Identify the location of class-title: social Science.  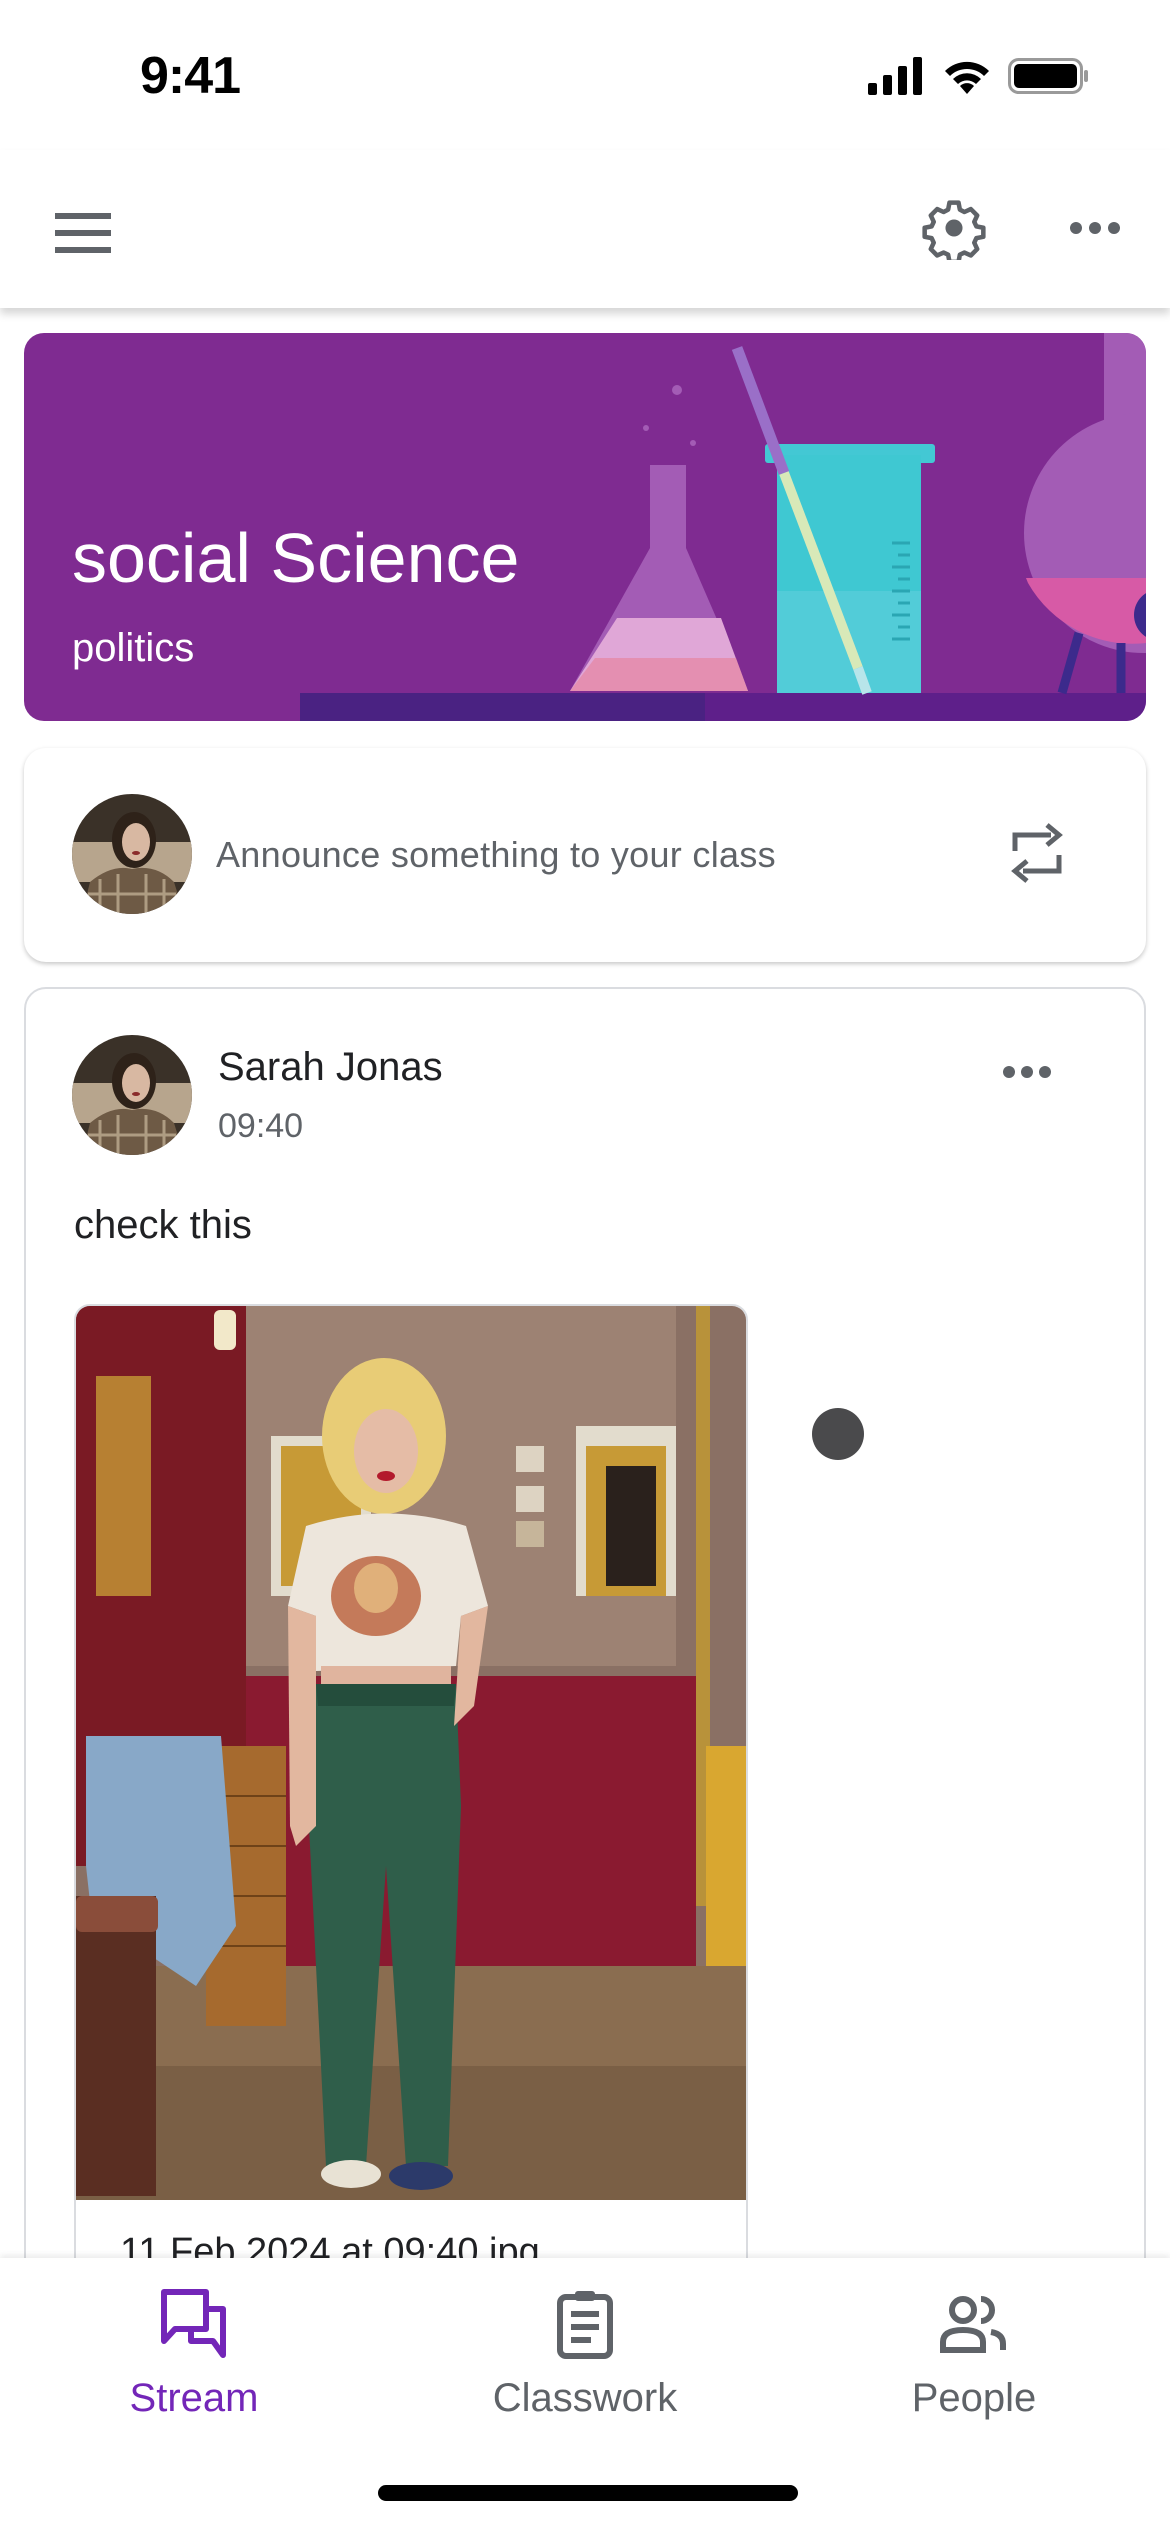
(296, 558).